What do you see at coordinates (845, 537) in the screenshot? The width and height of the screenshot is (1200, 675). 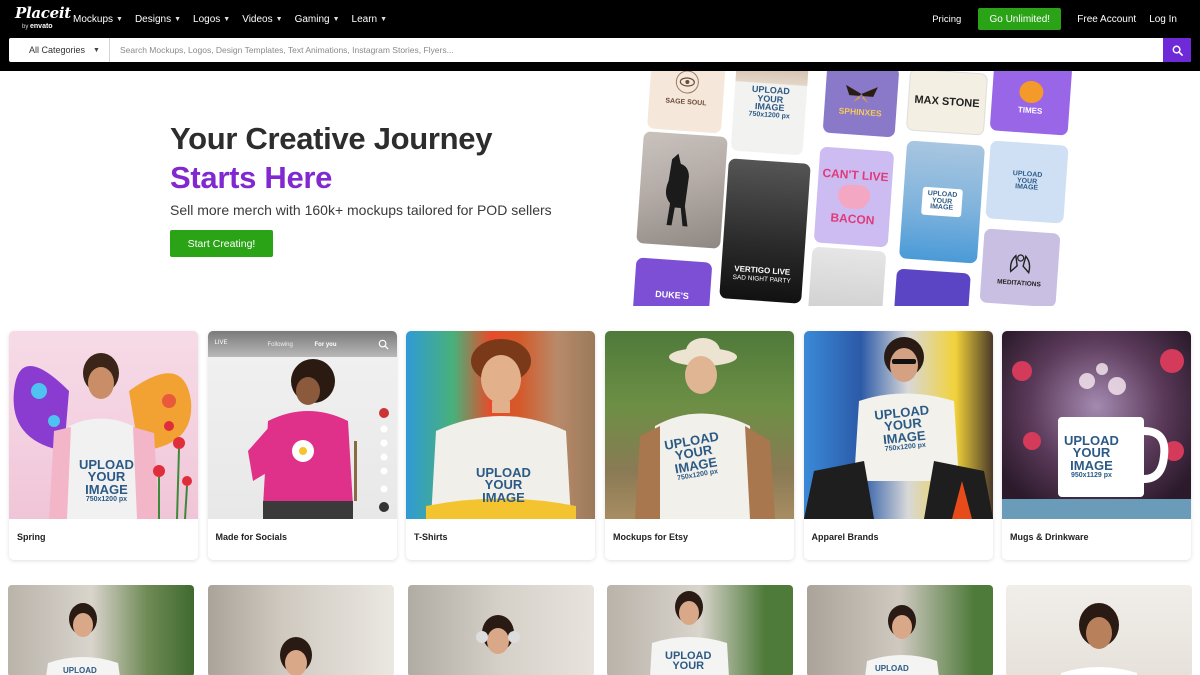 I see `card-label: Apparel Brands` at bounding box center [845, 537].